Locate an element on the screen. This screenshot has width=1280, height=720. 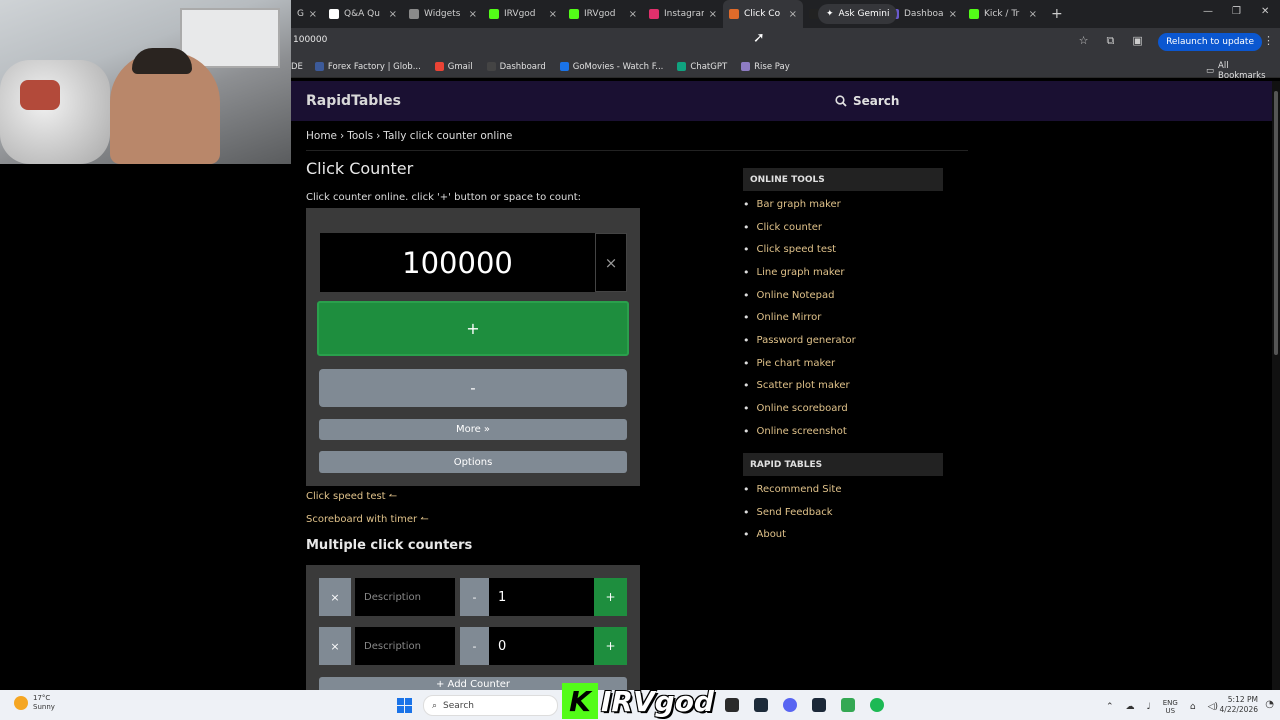
sidebar-link: Online screenshot is located at coordinates (799, 431).